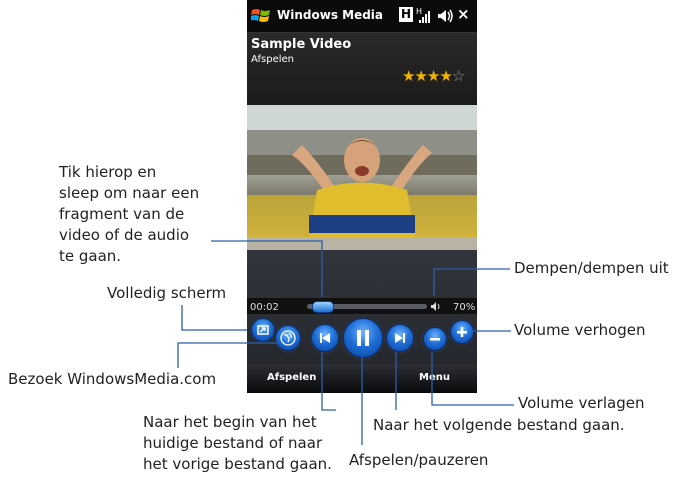  I want to click on callout-mute: Dempen/dempen uit, so click(591, 268).